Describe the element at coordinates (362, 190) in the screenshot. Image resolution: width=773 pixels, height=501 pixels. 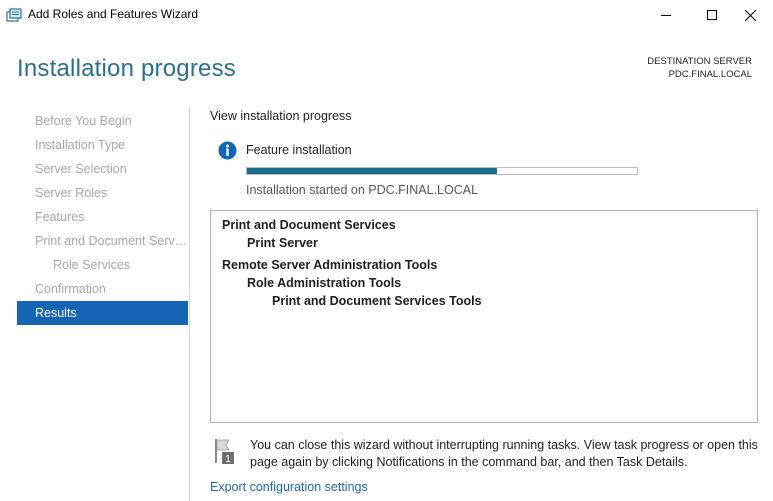
I see `installation-status-text: Installation started on PDC.FINAL.LOCAL` at that location.